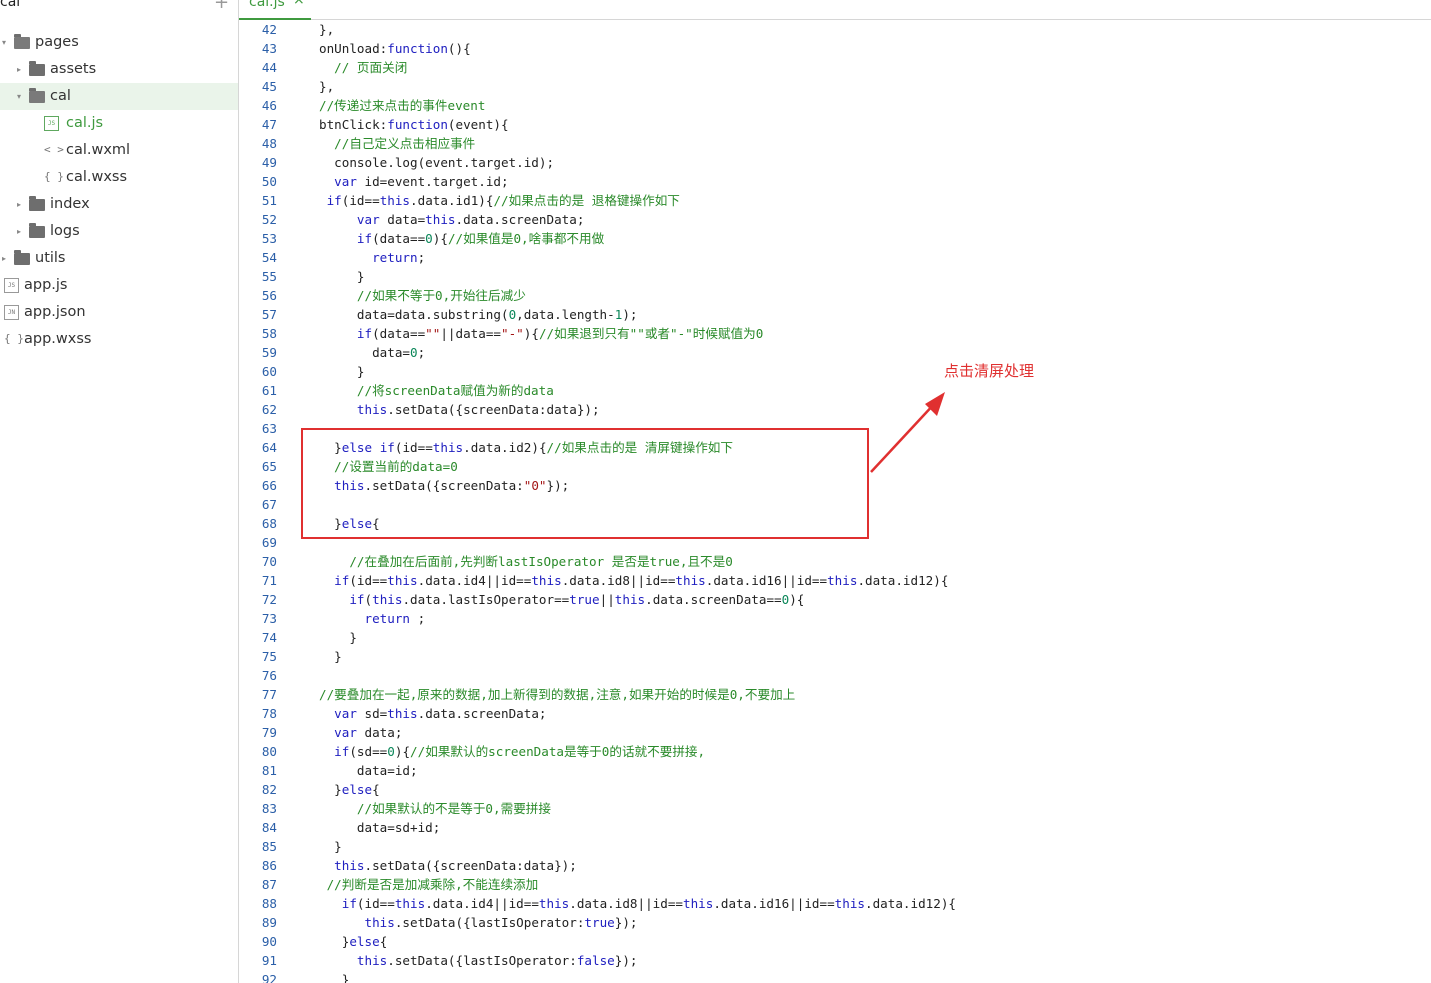  Describe the element at coordinates (907, 432) in the screenshot. I see `annotation-arrow-icon` at that location.